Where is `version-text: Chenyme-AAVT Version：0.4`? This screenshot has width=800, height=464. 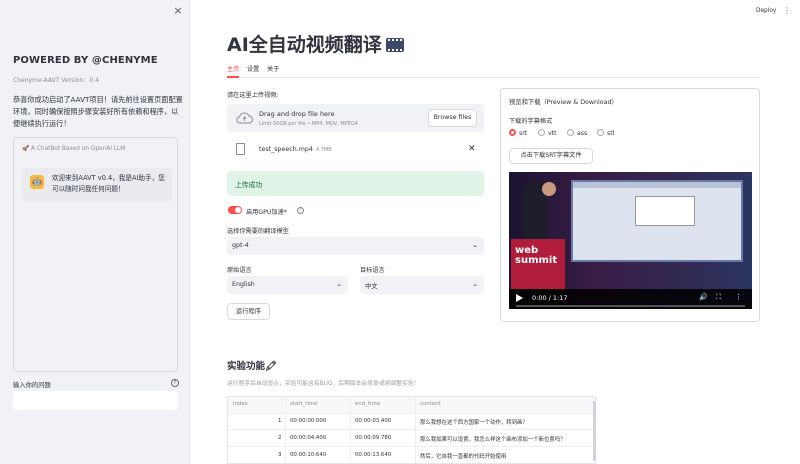
version-text: Chenyme-AAVT Version：0.4 is located at coordinates (56, 80).